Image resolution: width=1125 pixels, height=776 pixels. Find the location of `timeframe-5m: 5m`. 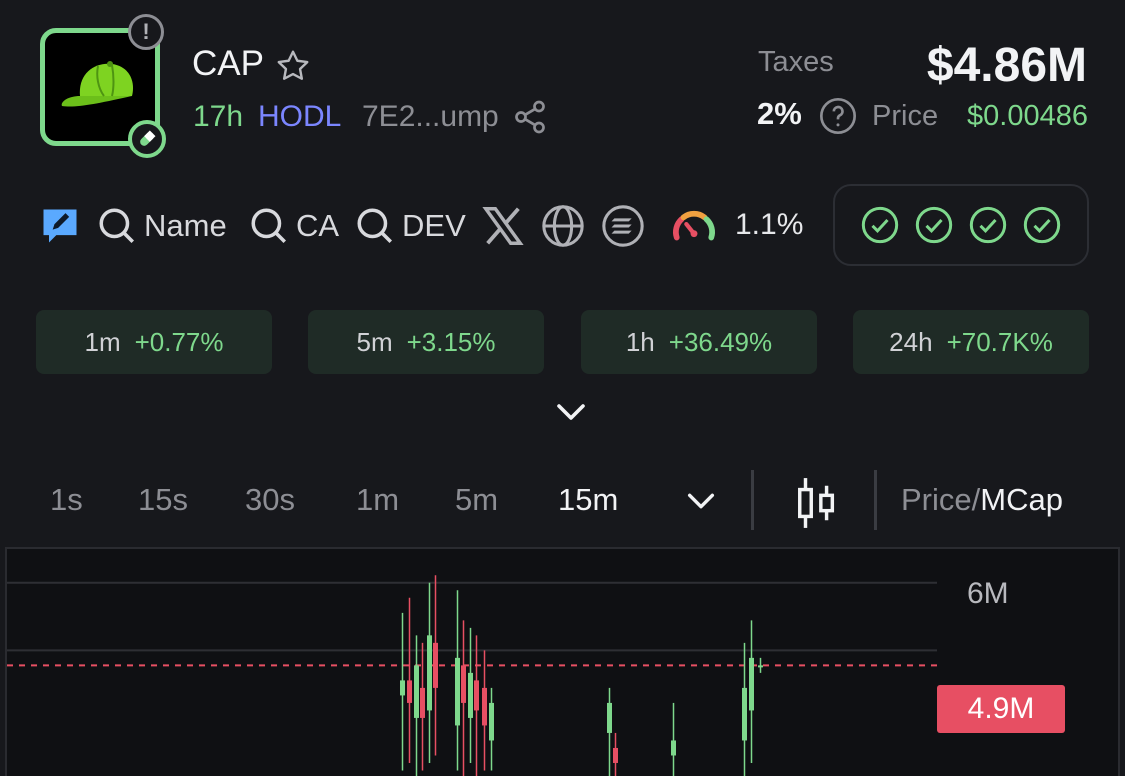

timeframe-5m: 5m is located at coordinates (476, 500).